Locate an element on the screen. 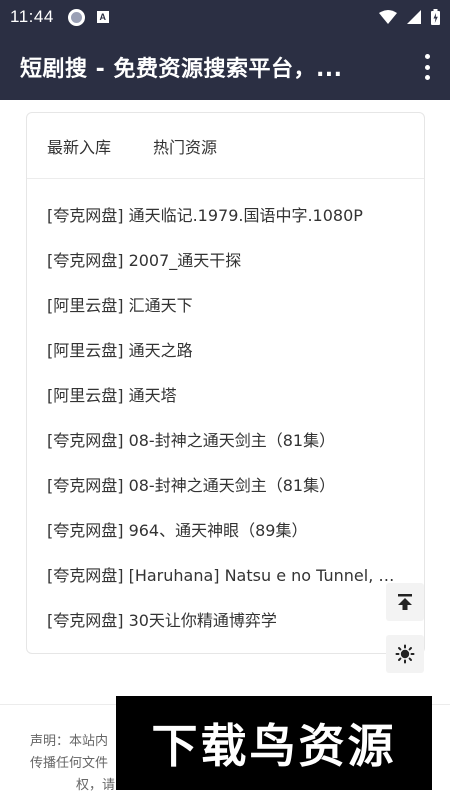  list-item-label: [阿里云盘] 汇通天下 is located at coordinates (120, 305).